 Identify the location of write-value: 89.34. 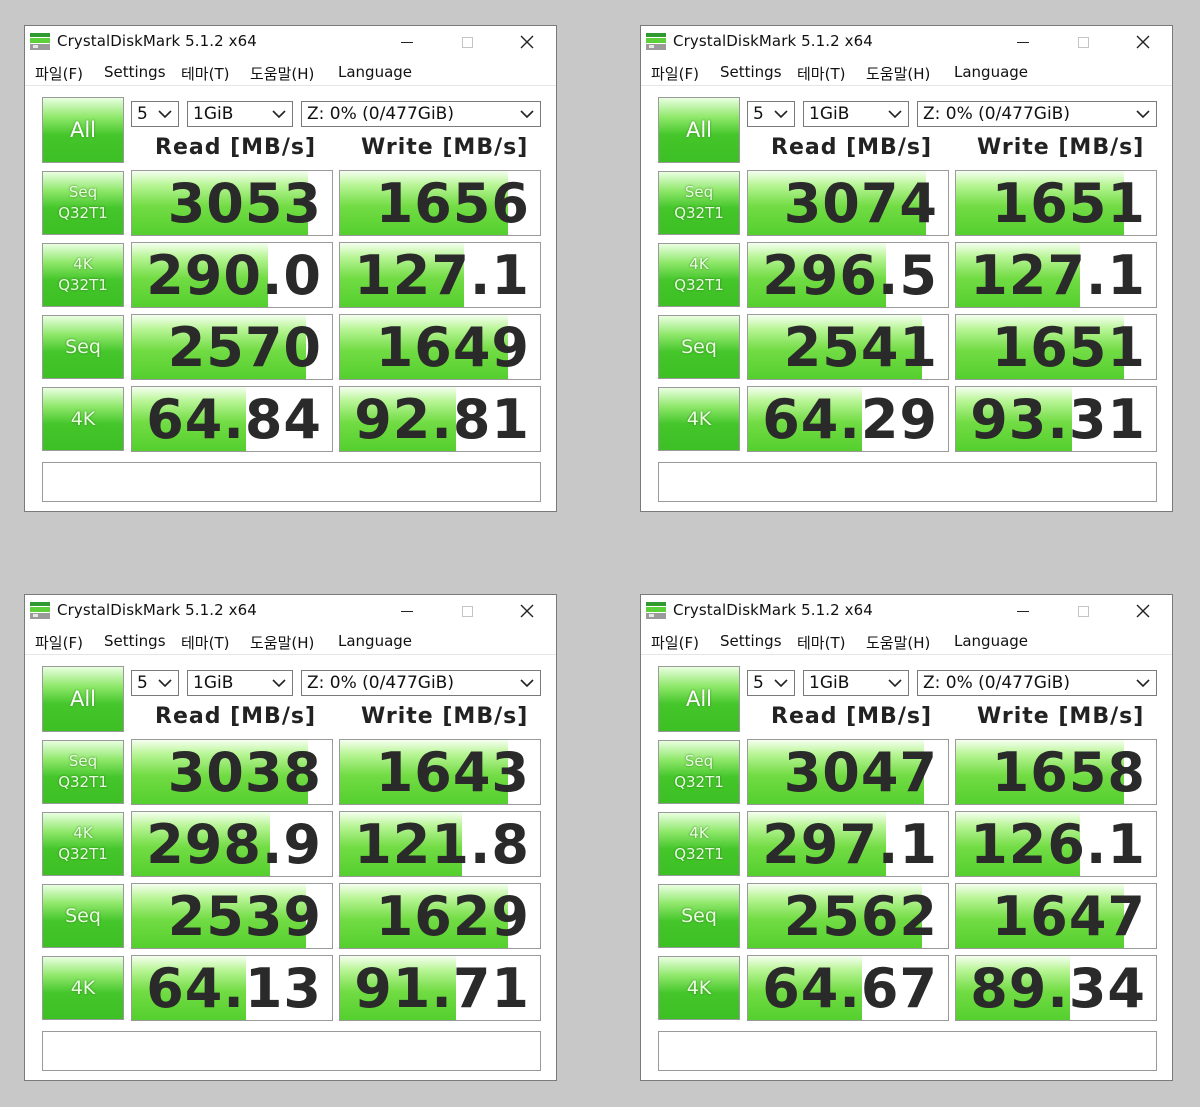
(1058, 988).